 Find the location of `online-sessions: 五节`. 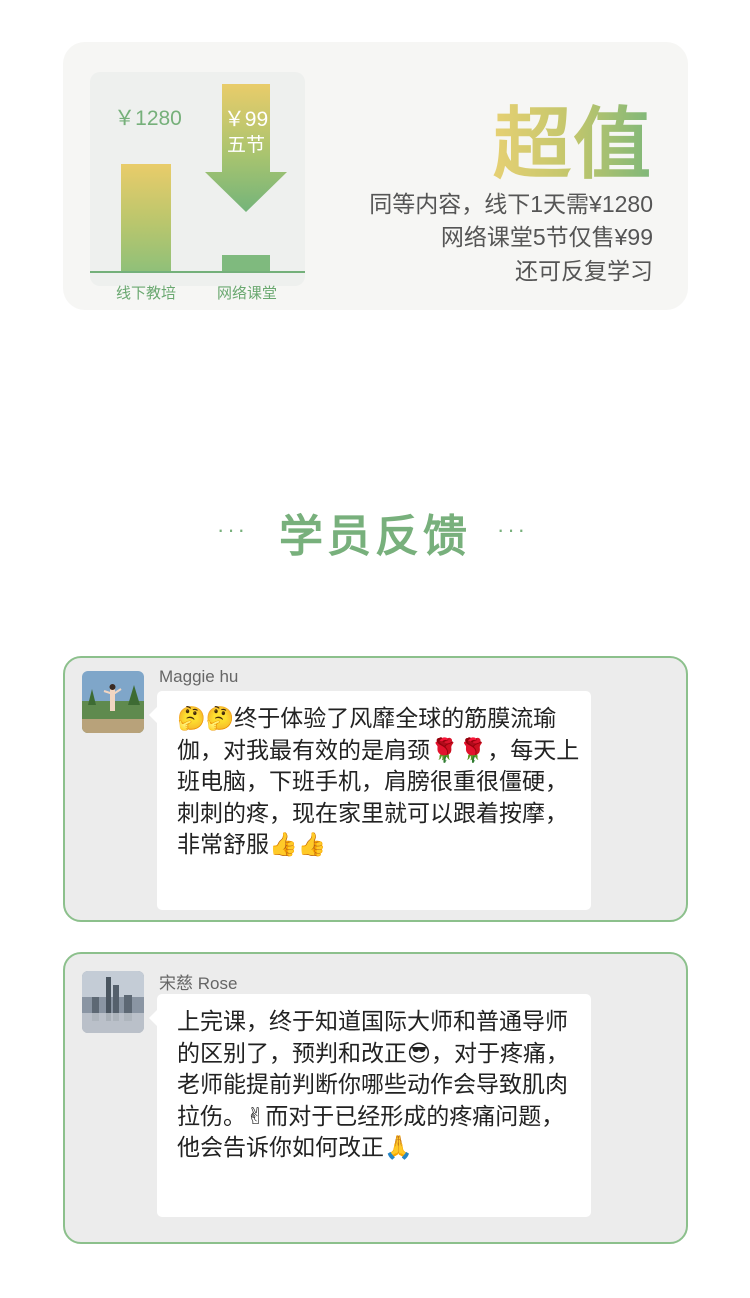

online-sessions: 五节 is located at coordinates (245, 145).